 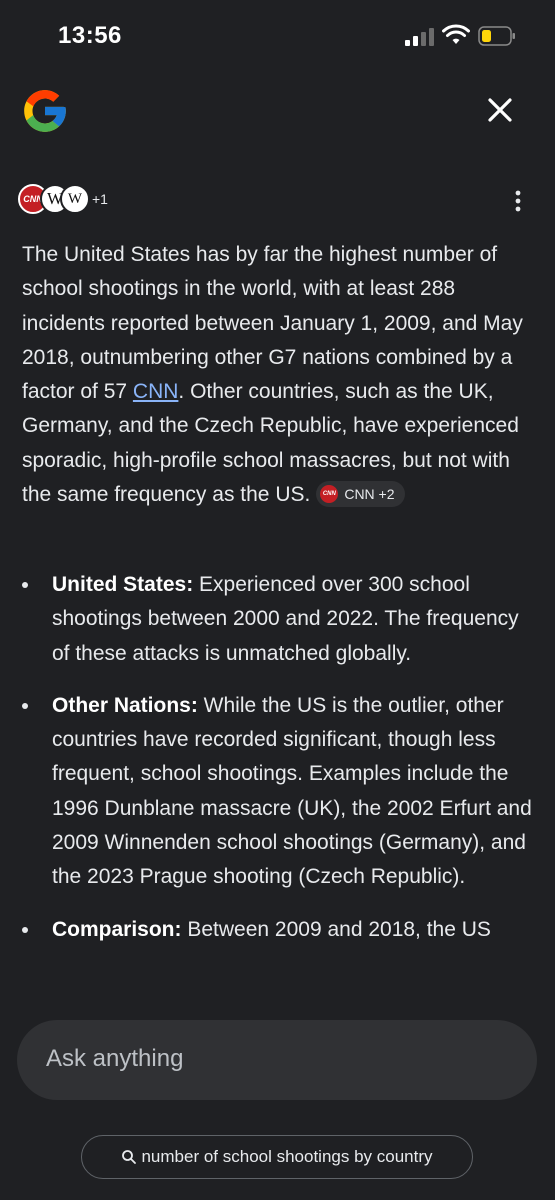 I want to click on ask-placeholder: Ask anything, so click(x=115, y=1058).